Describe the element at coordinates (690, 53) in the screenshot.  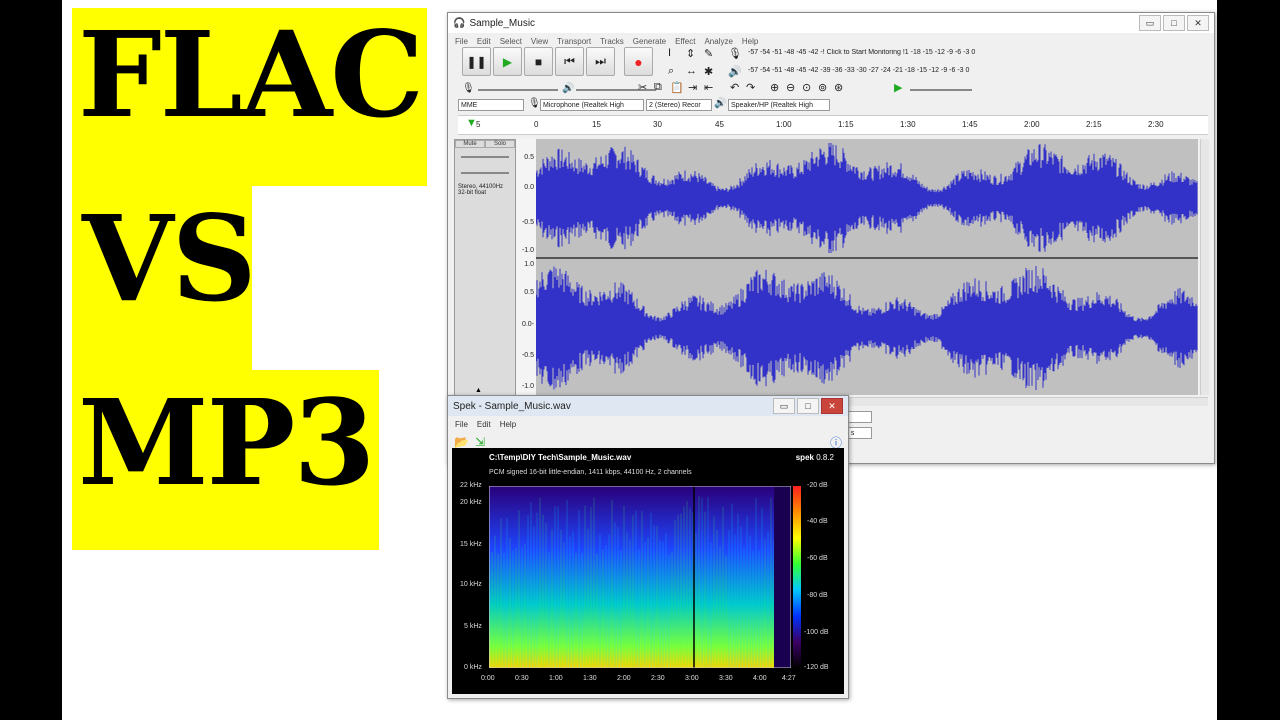
I see `envelope-tool-icon: ⇕` at that location.